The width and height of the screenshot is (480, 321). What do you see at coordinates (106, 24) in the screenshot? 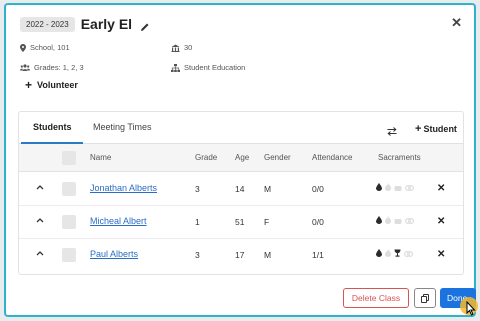
I see `class-title: Early El` at bounding box center [106, 24].